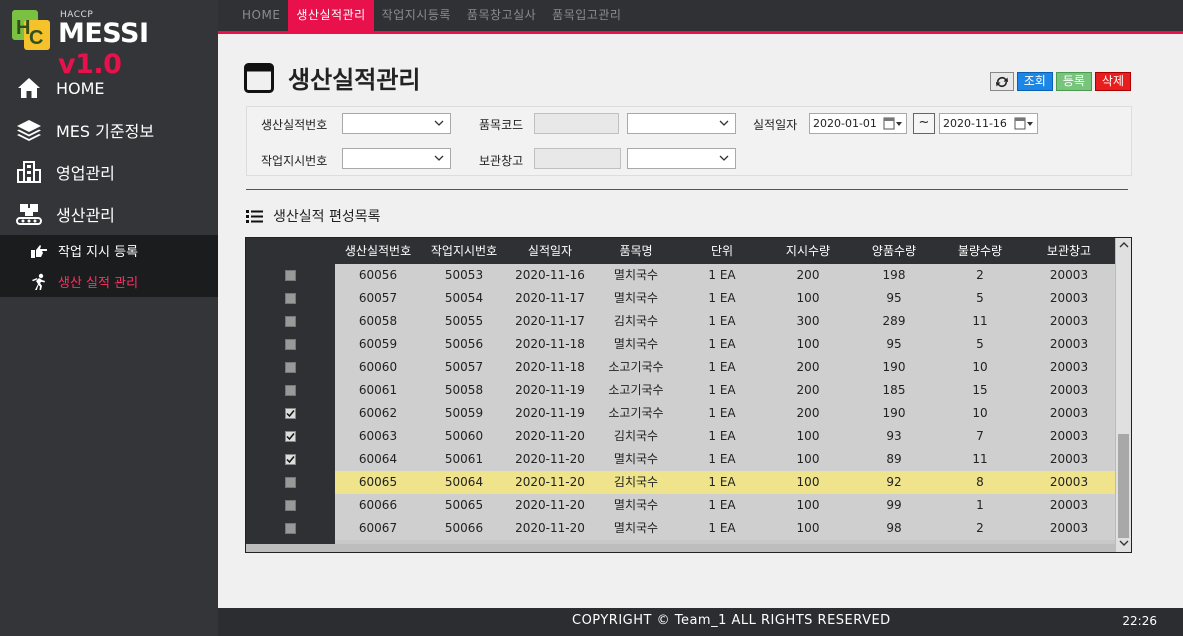 The image size is (1183, 636). What do you see at coordinates (1123, 486) in the screenshot?
I see `scrollbar-thumb` at bounding box center [1123, 486].